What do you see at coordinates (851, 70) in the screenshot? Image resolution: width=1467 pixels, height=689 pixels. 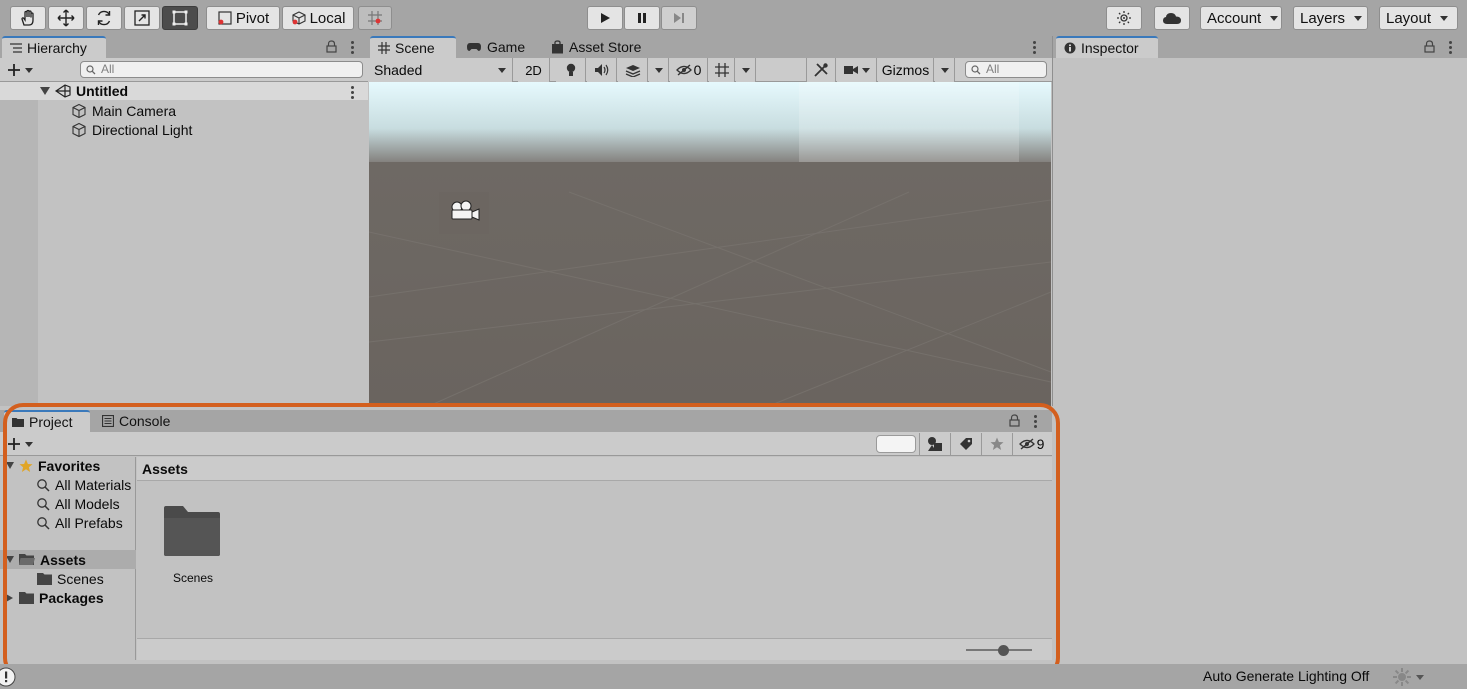 I see `video-camera-icon` at bounding box center [851, 70].